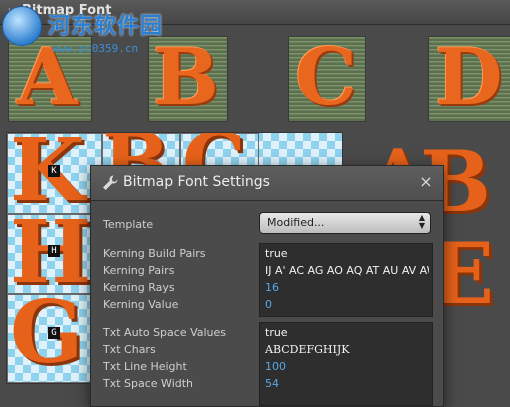  What do you see at coordinates (54, 251) in the screenshot?
I see `glyph-label-badge: H` at bounding box center [54, 251].